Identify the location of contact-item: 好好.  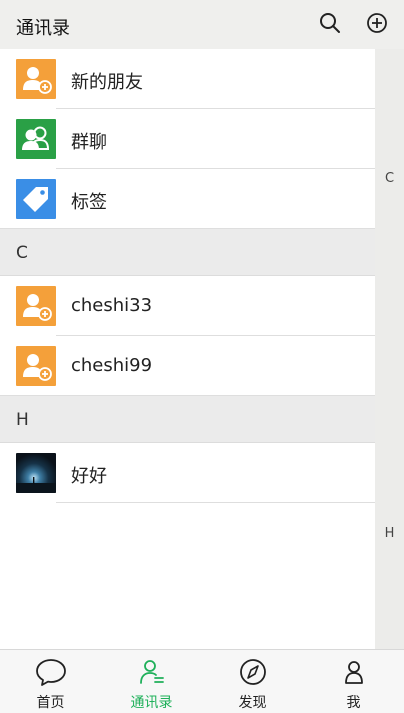
(187, 473).